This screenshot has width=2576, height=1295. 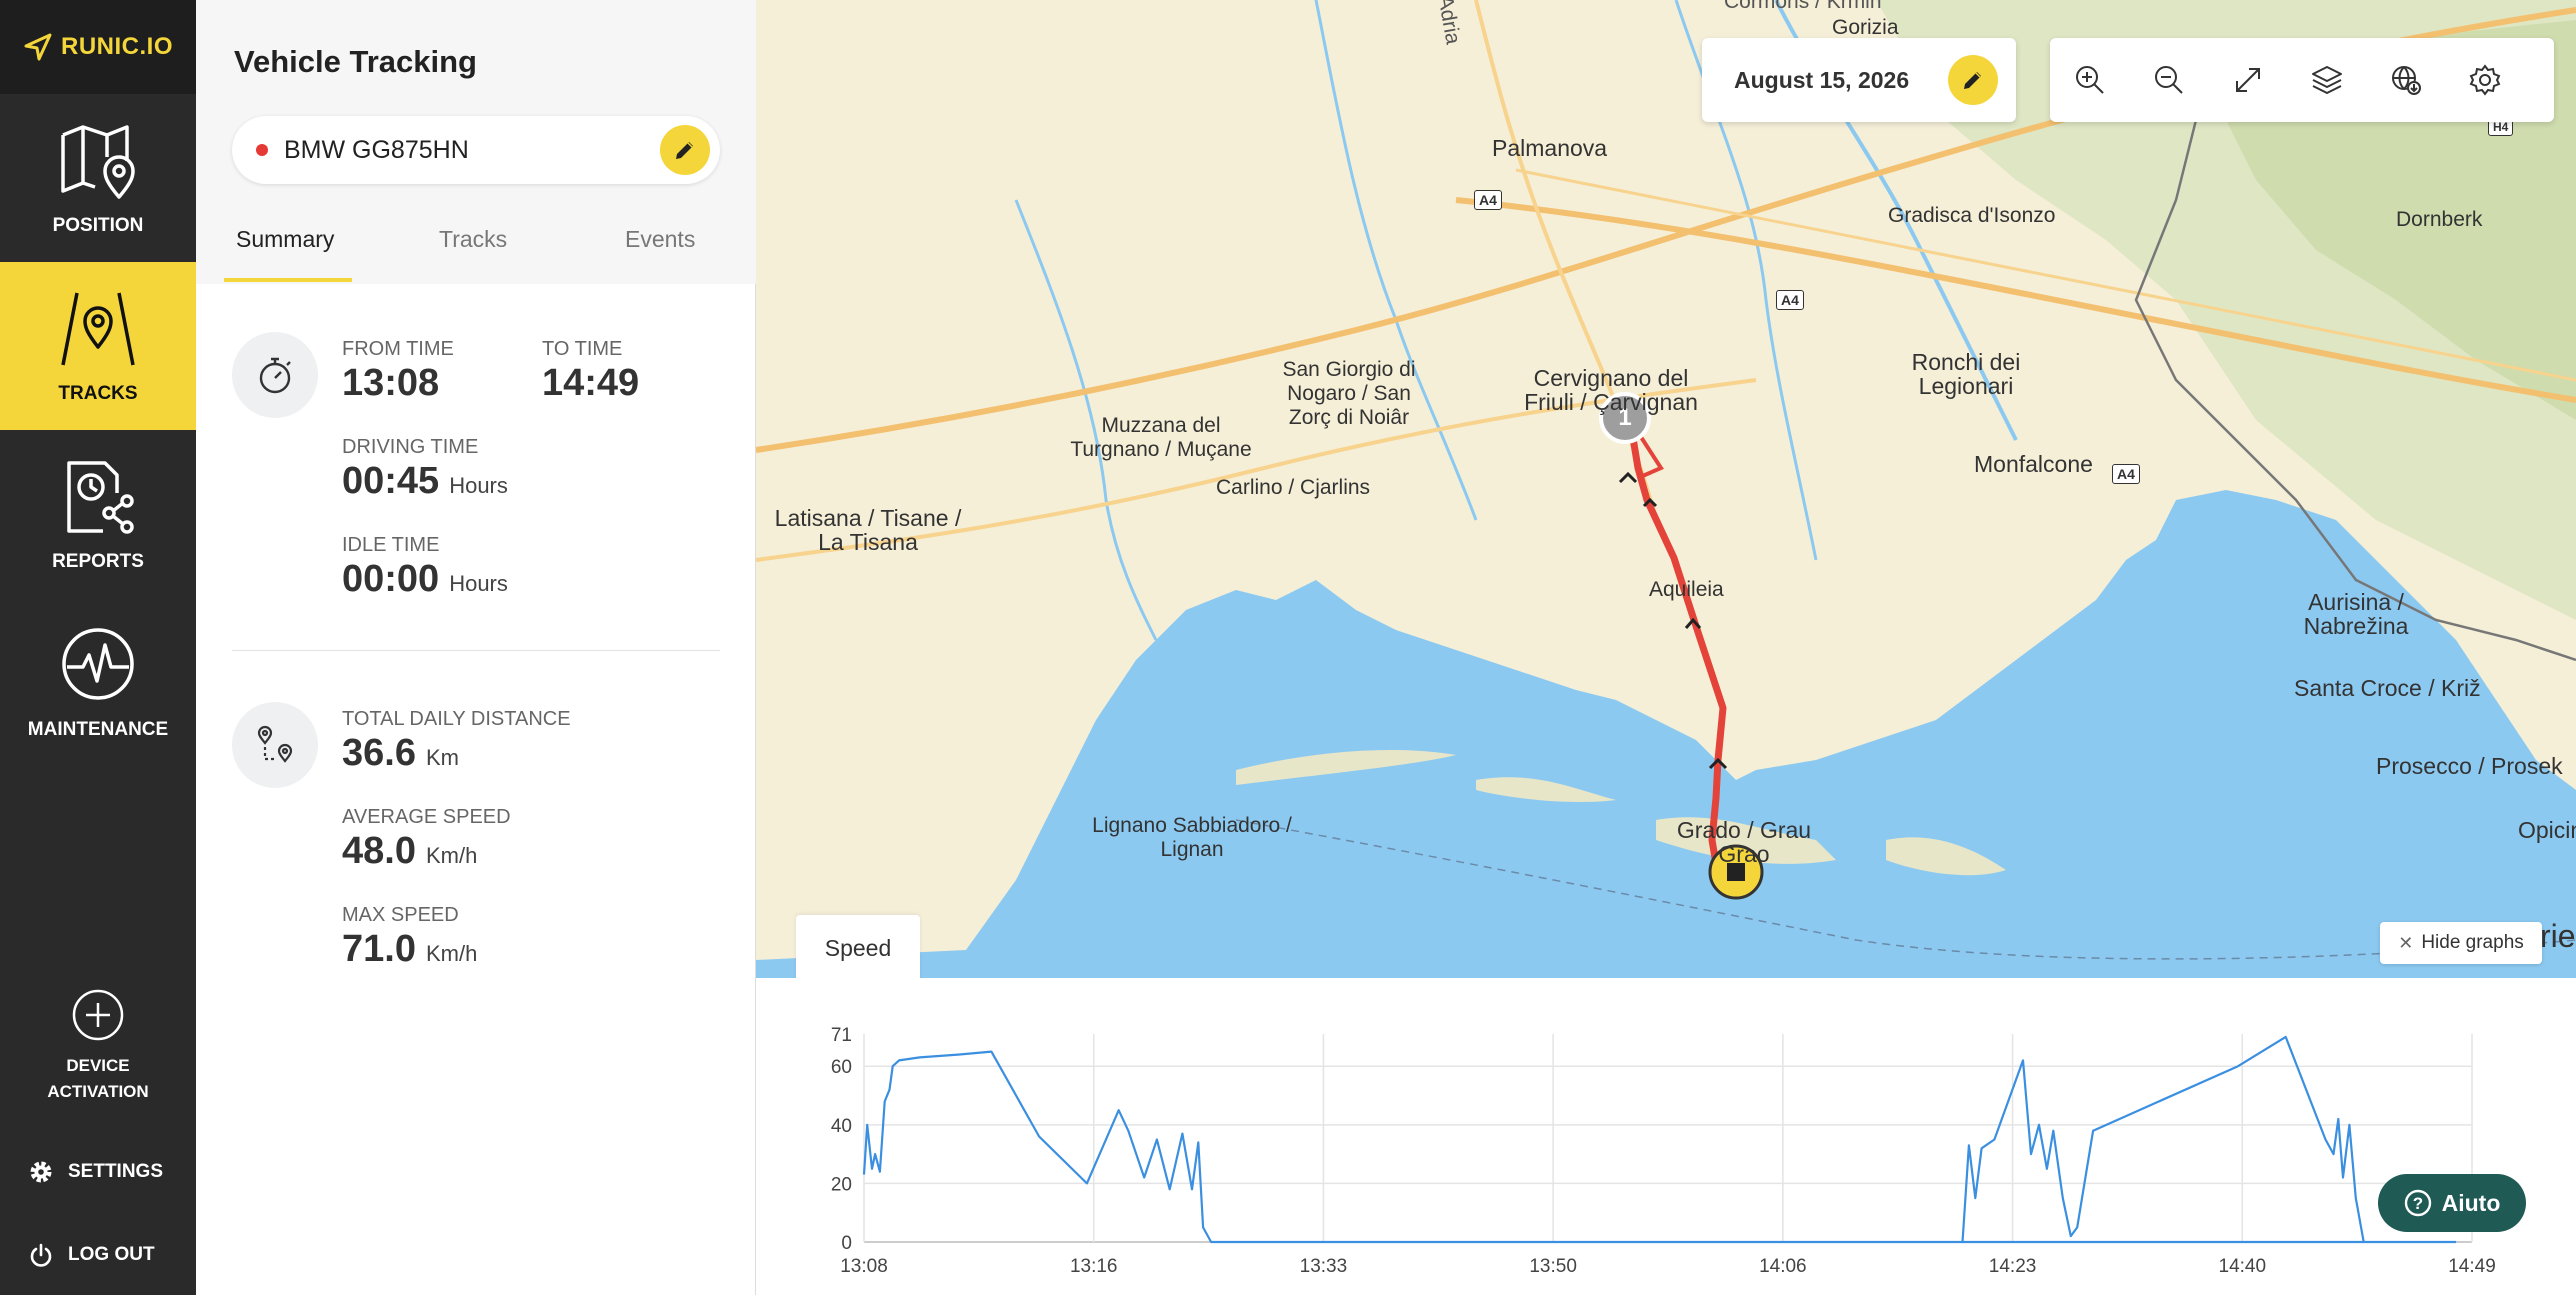 I want to click on stopwatch-icon, so click(x=275, y=375).